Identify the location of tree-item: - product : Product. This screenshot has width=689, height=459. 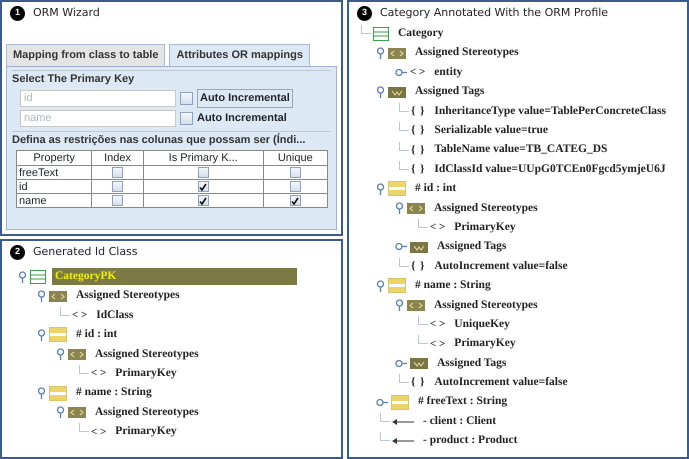
(470, 441).